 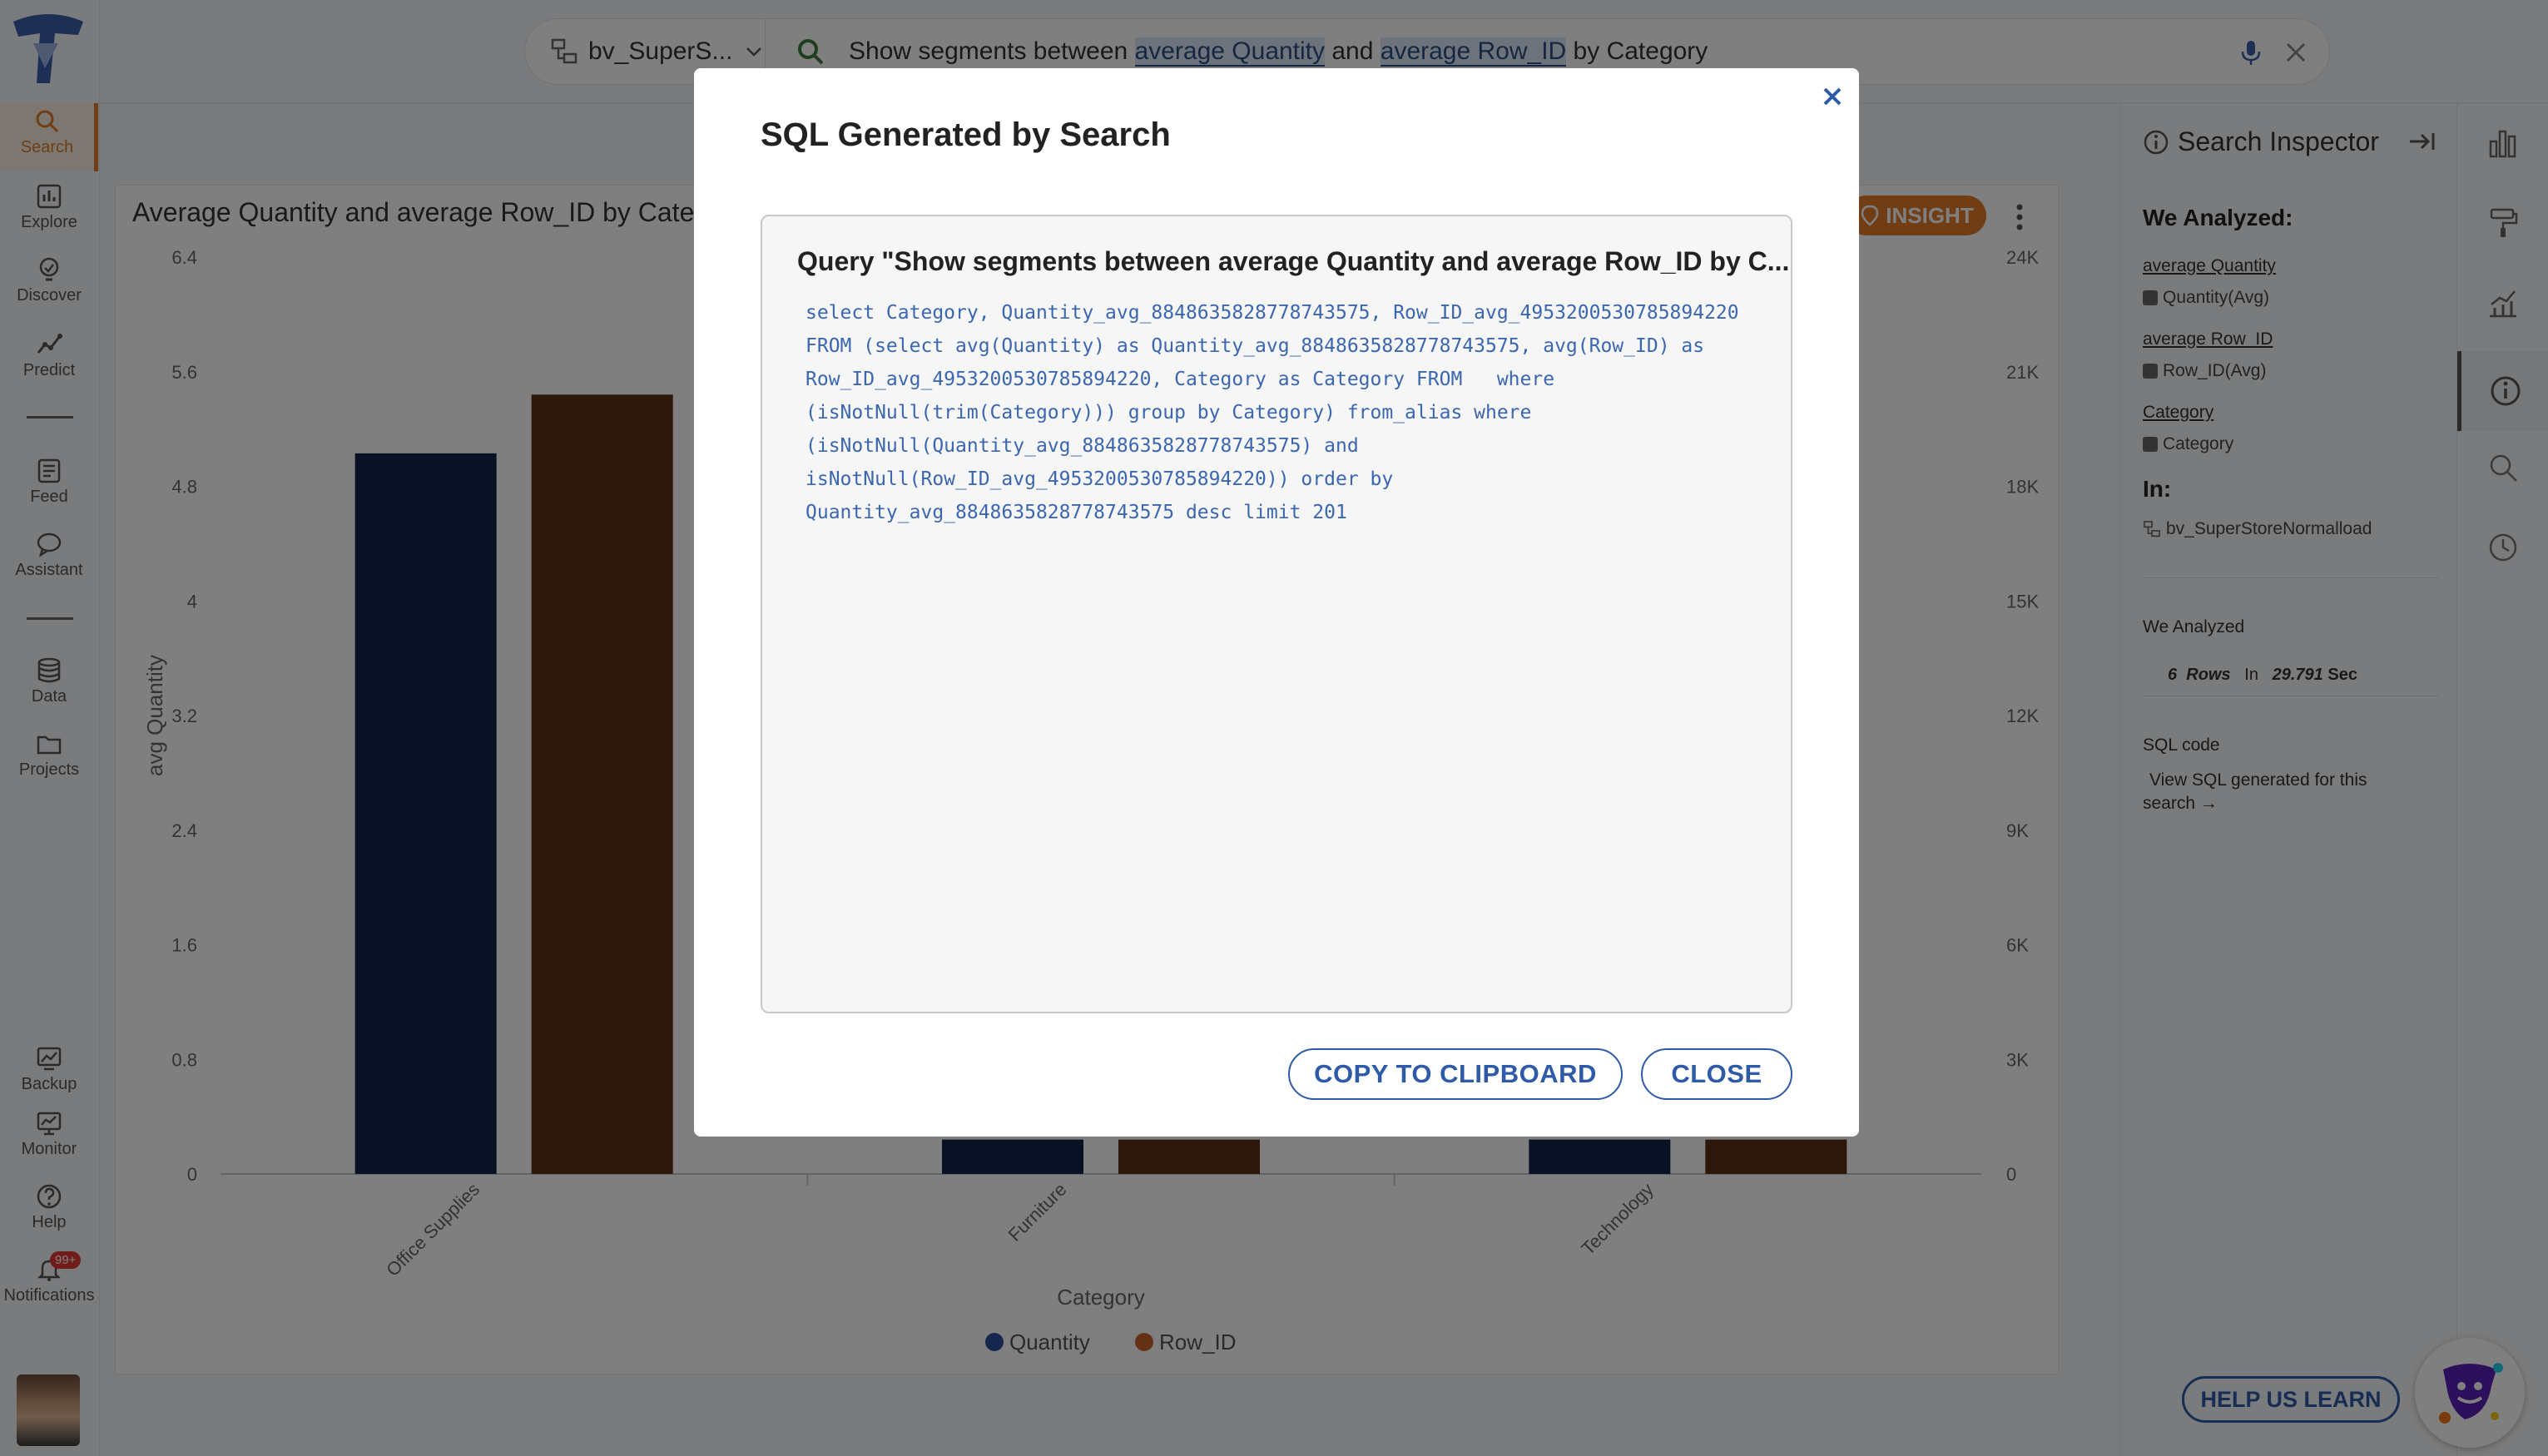 I want to click on close-icon, so click(x=1832, y=96).